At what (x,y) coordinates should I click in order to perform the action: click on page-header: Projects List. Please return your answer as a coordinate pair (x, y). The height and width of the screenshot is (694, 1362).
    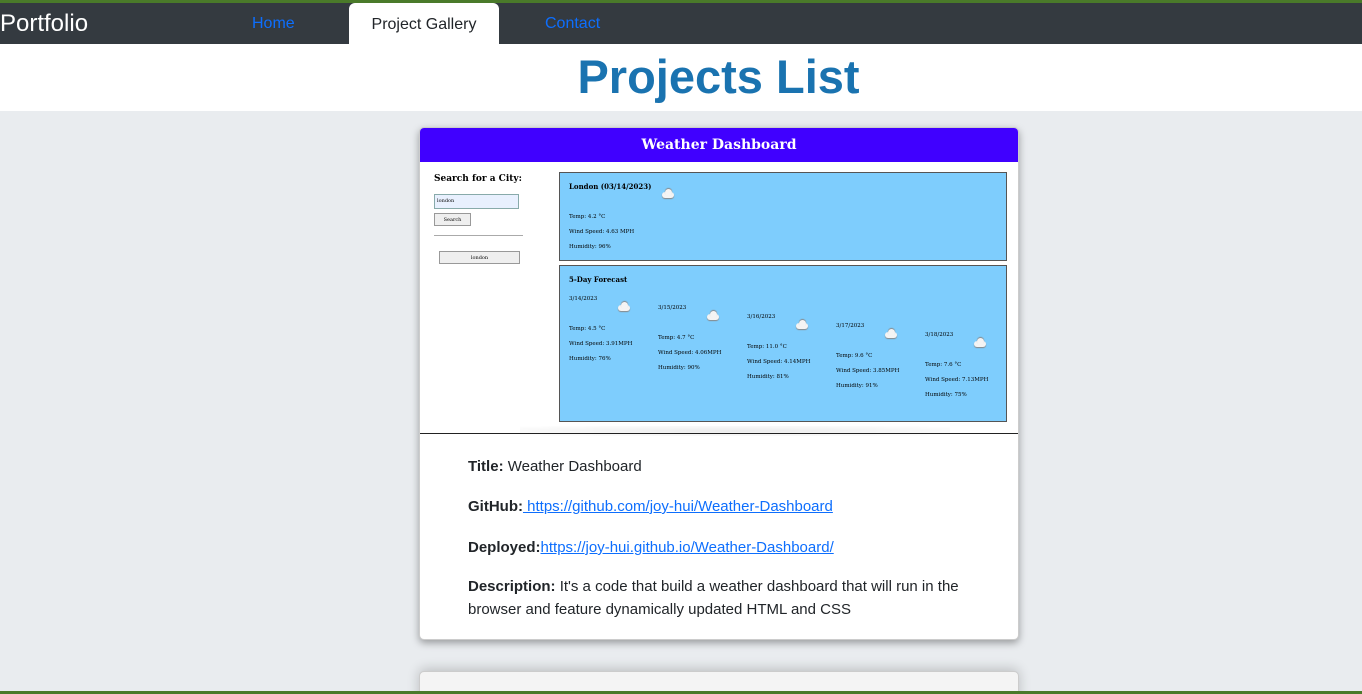
    Looking at the image, I should click on (681, 77).